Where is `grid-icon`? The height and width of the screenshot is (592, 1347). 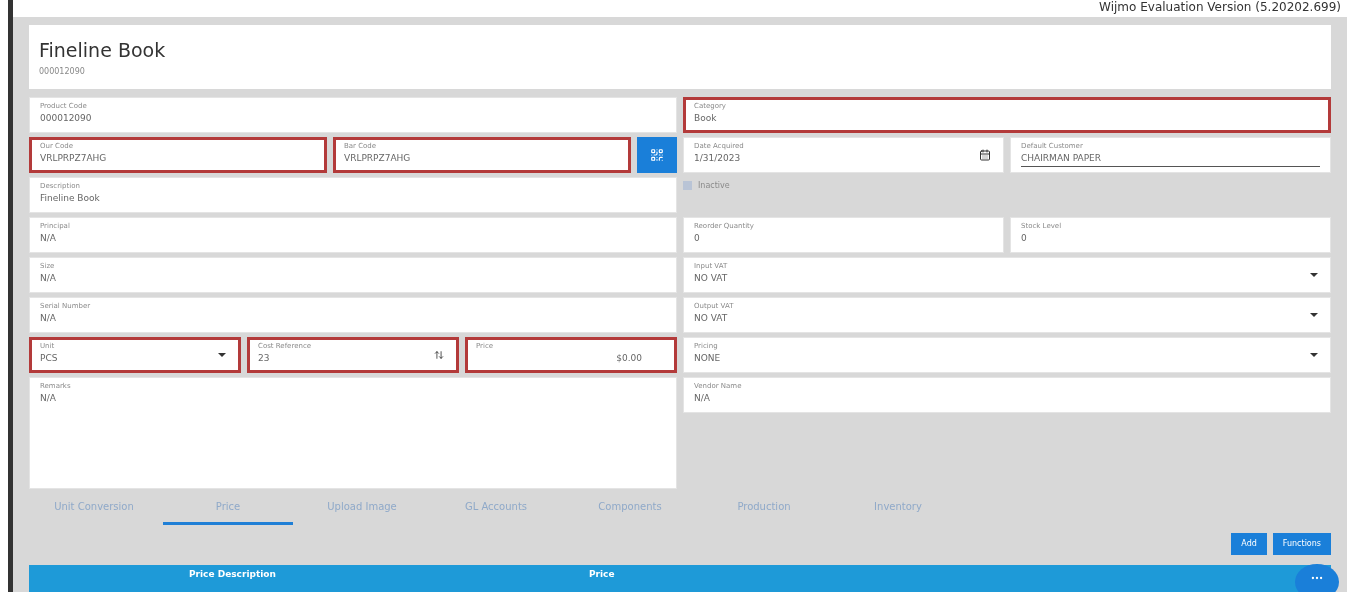
grid-icon is located at coordinates (657, 154).